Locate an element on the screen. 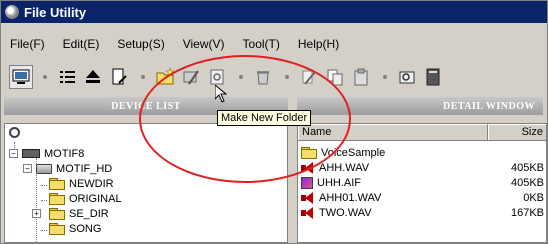  copy-icon is located at coordinates (335, 77).